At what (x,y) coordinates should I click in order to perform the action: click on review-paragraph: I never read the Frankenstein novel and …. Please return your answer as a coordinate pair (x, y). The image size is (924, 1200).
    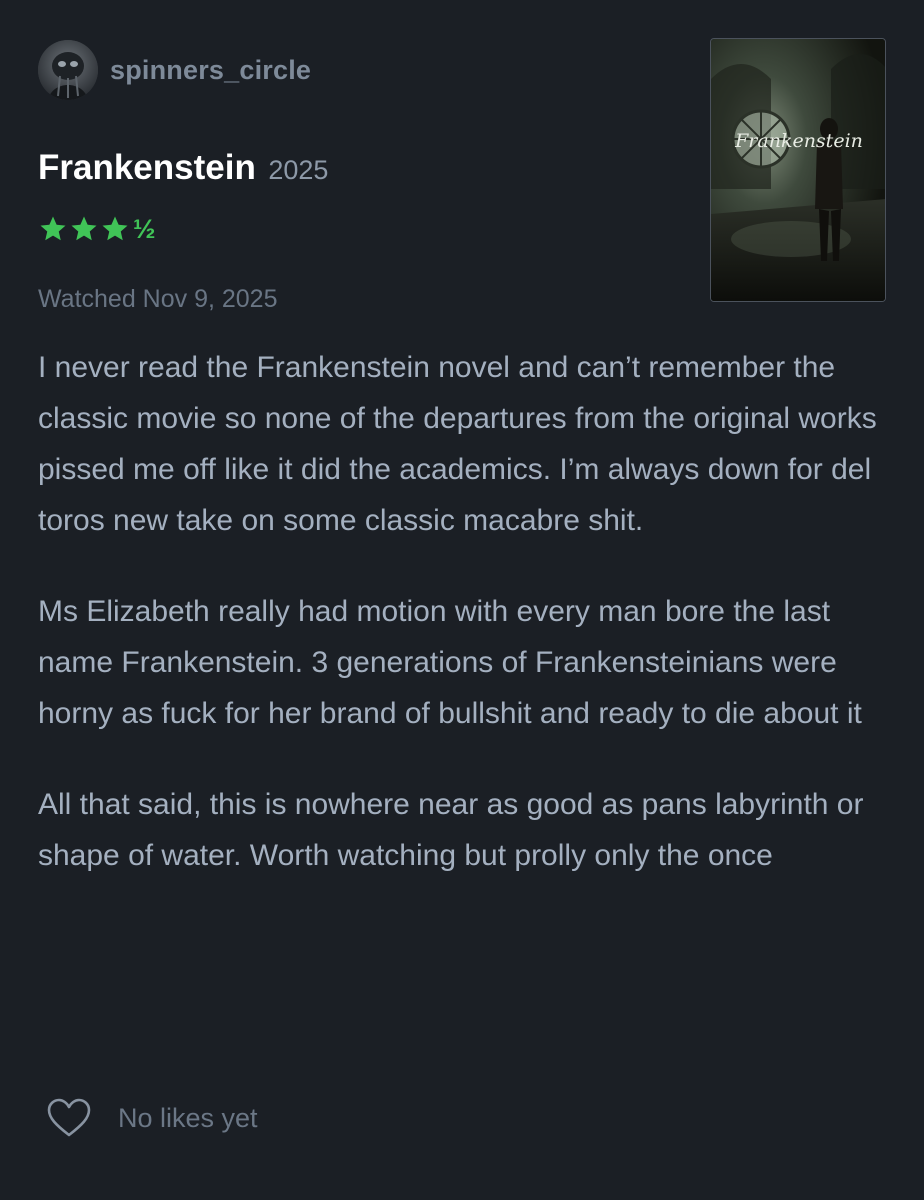
    Looking at the image, I should click on (457, 444).